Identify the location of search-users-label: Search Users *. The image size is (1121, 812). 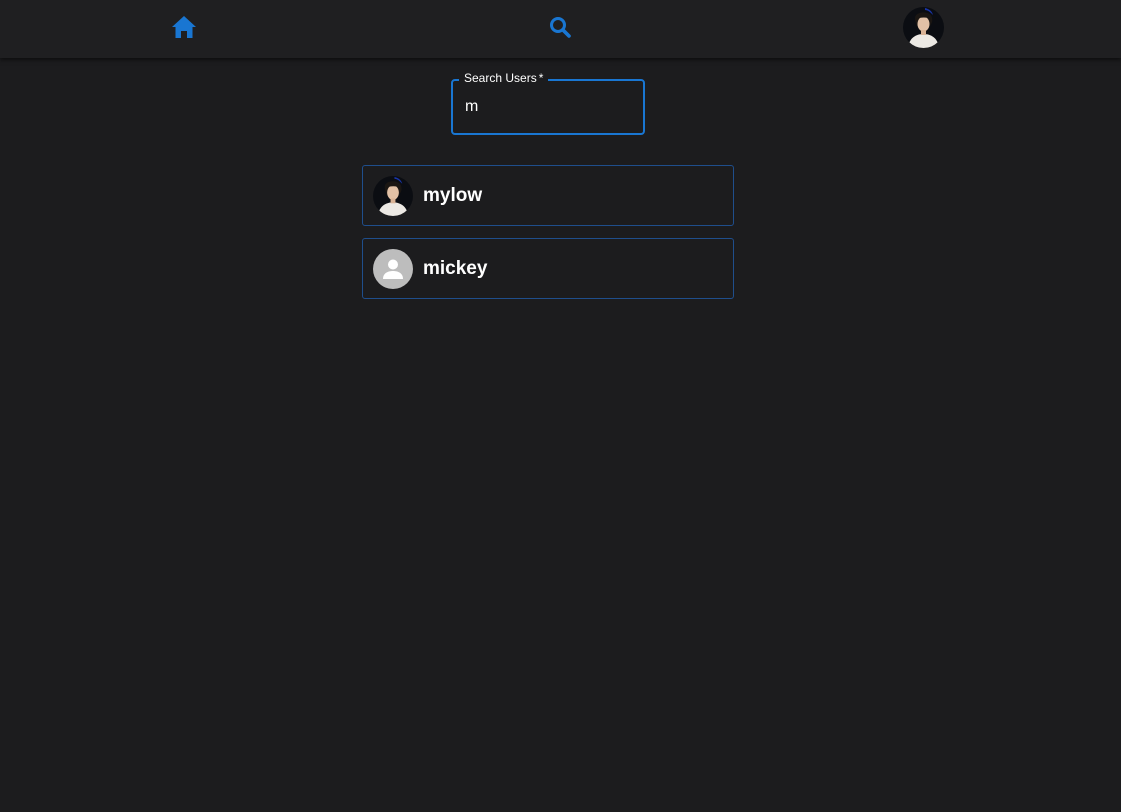
(504, 78).